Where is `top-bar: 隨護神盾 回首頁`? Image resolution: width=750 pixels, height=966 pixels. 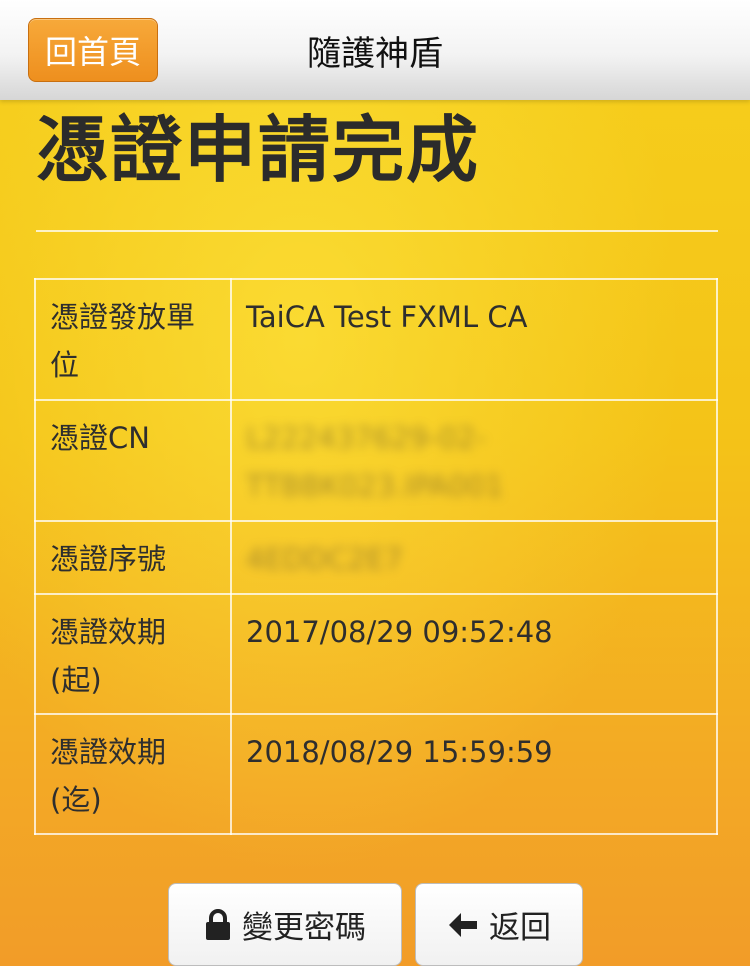
top-bar: 隨護神盾 回首頁 is located at coordinates (375, 50).